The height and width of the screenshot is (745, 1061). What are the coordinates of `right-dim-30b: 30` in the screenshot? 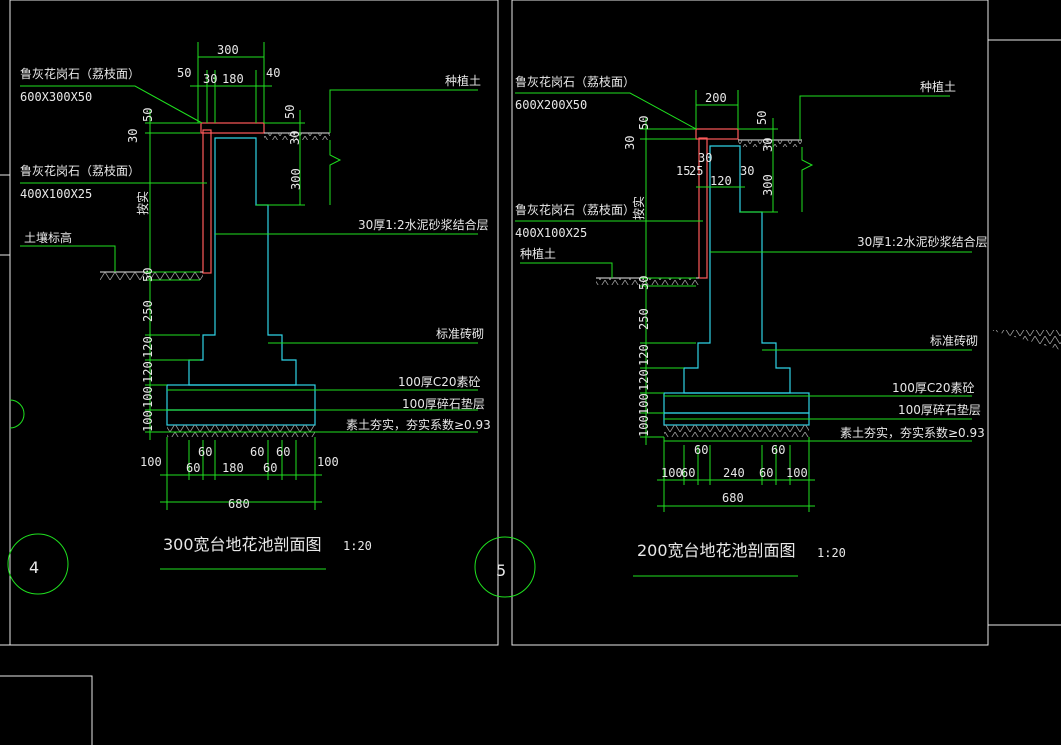 It's located at (747, 171).